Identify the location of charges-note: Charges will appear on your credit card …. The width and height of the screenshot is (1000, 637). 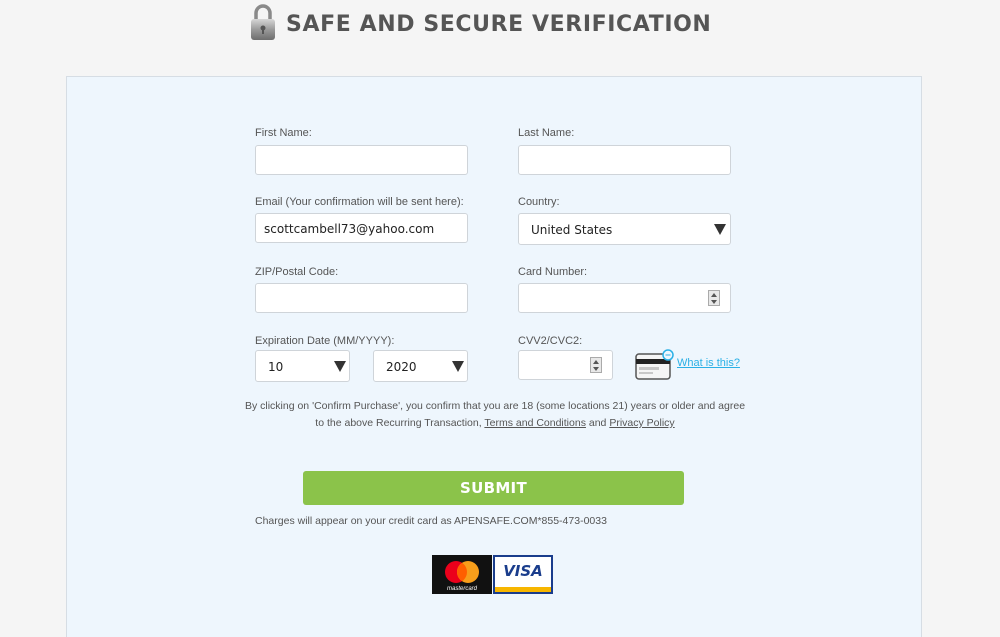
(431, 521).